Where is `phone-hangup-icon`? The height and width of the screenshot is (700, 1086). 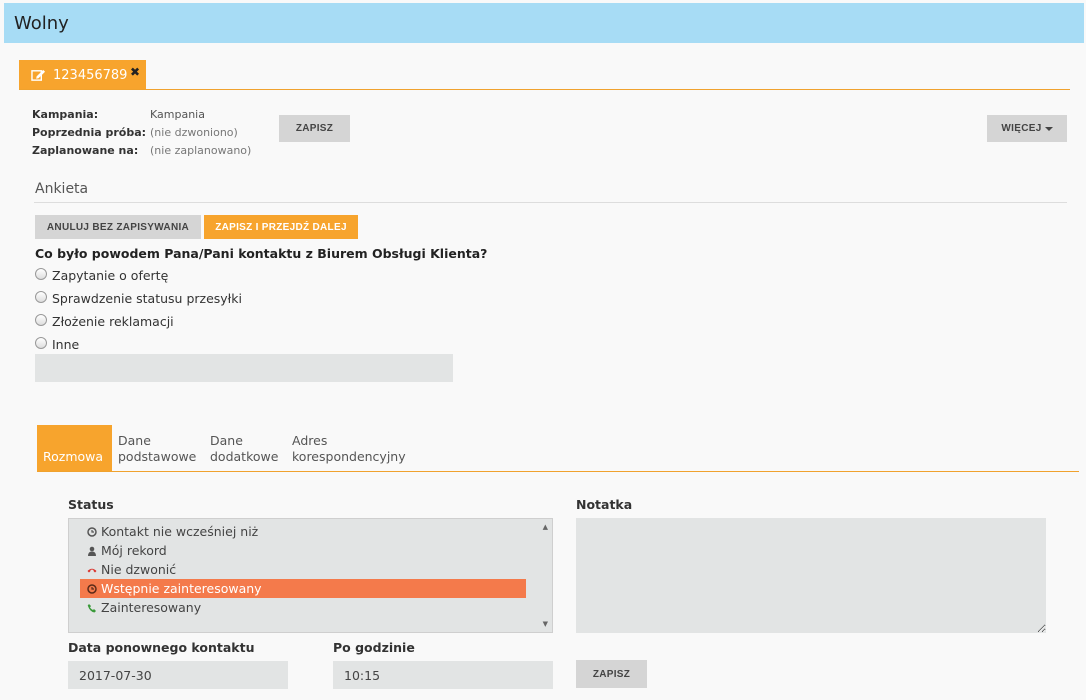
phone-hangup-icon is located at coordinates (92, 570).